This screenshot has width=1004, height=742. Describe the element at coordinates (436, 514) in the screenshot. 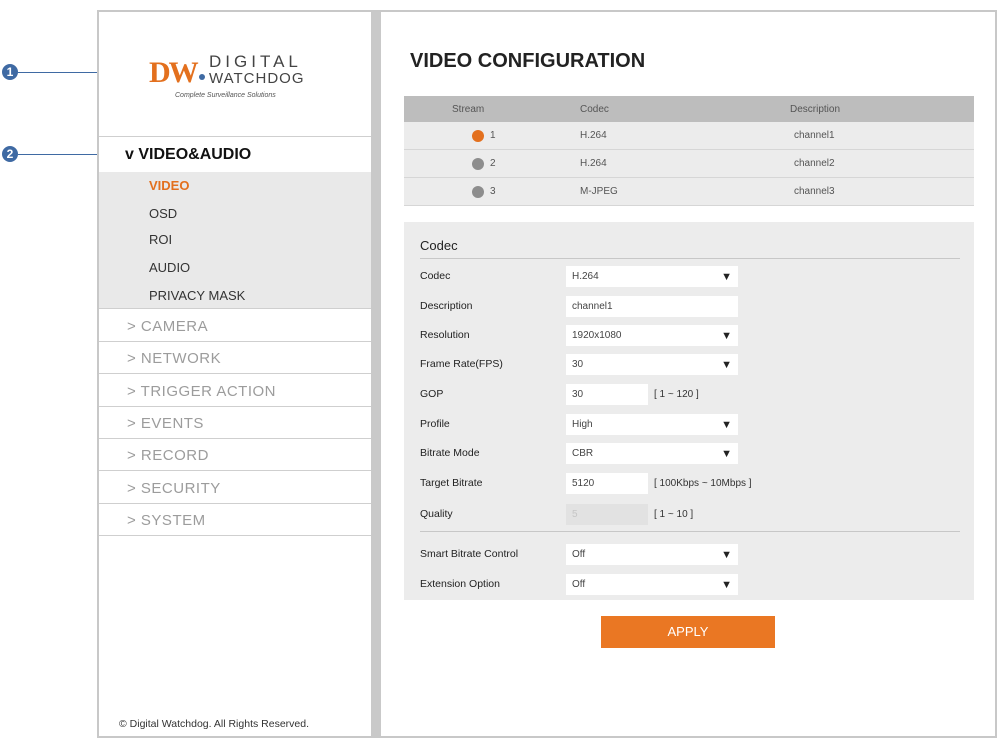

I see `quality-label: Quality` at that location.